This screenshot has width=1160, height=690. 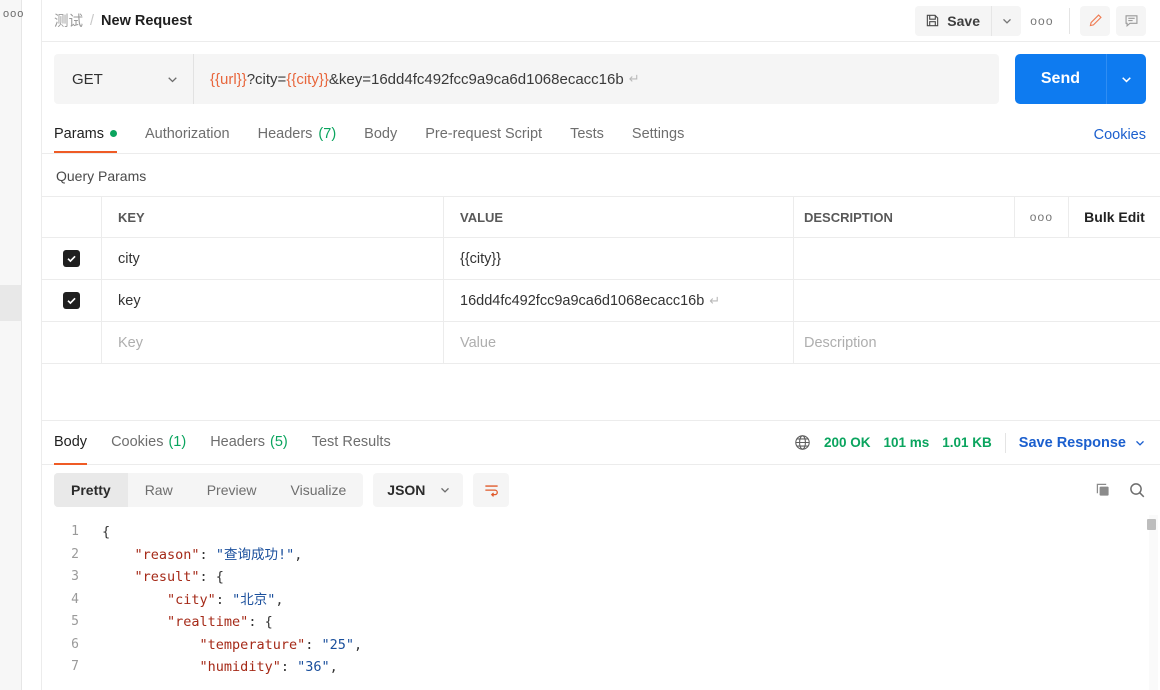 What do you see at coordinates (582, 300) in the screenshot?
I see `row-value-value: 16dd4fc492fcc9a9ca6d1068ecacc16b` at bounding box center [582, 300].